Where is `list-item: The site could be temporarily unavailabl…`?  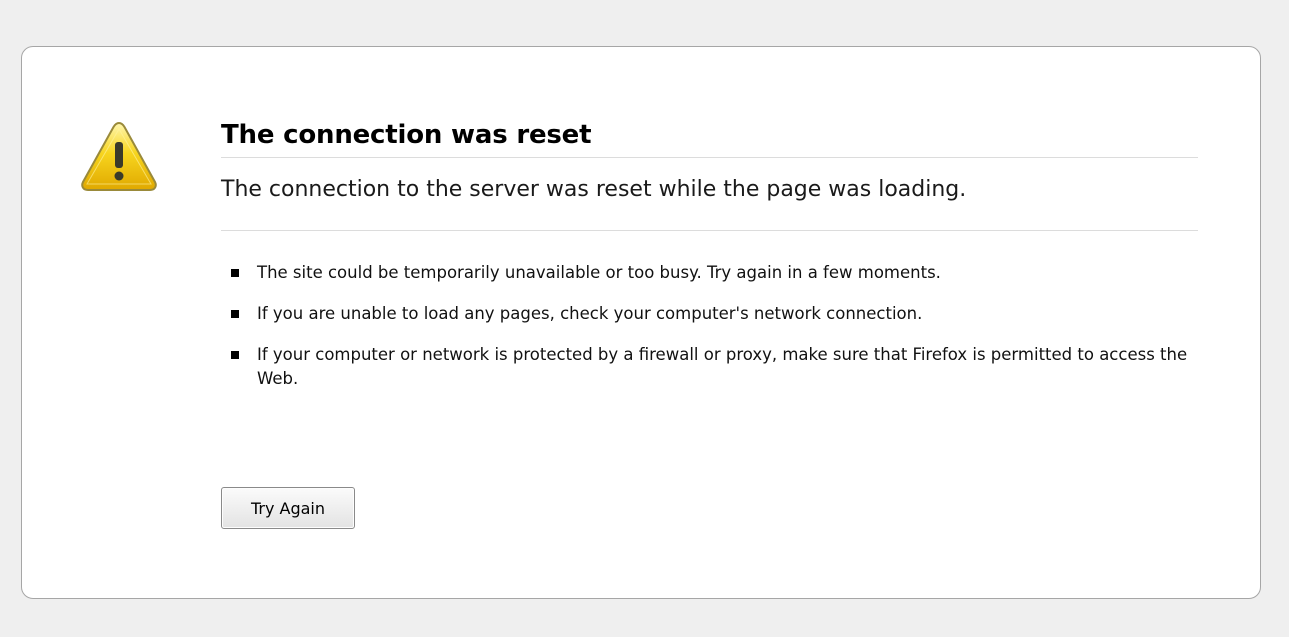 list-item: The site could be temporarily unavailabl… is located at coordinates (709, 273).